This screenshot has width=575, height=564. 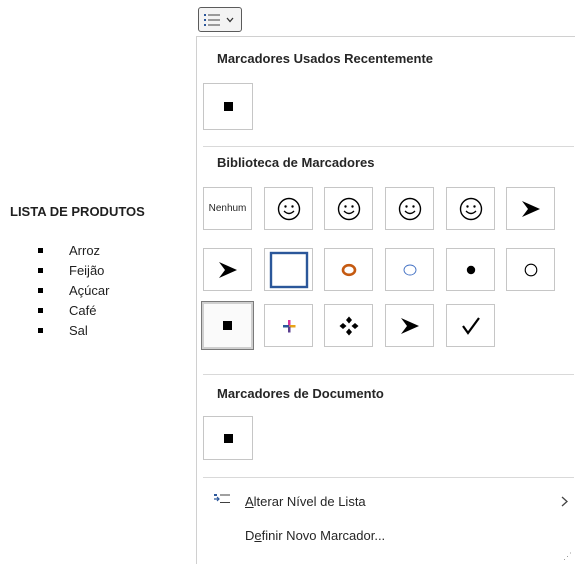 I want to click on bullet-blue-square, so click(x=288, y=269).